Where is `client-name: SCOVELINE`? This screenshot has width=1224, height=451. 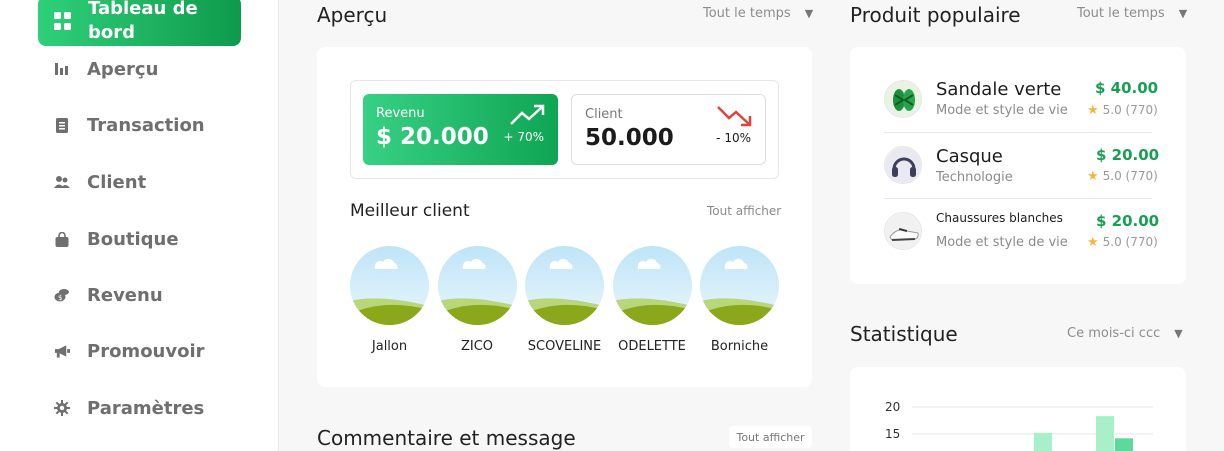 client-name: SCOVELINE is located at coordinates (564, 346).